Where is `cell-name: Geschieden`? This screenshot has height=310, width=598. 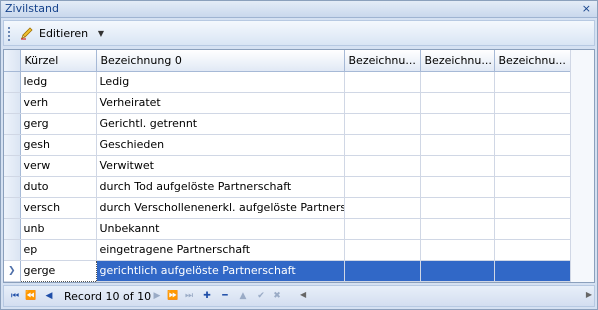 cell-name: Geschieden is located at coordinates (220, 145).